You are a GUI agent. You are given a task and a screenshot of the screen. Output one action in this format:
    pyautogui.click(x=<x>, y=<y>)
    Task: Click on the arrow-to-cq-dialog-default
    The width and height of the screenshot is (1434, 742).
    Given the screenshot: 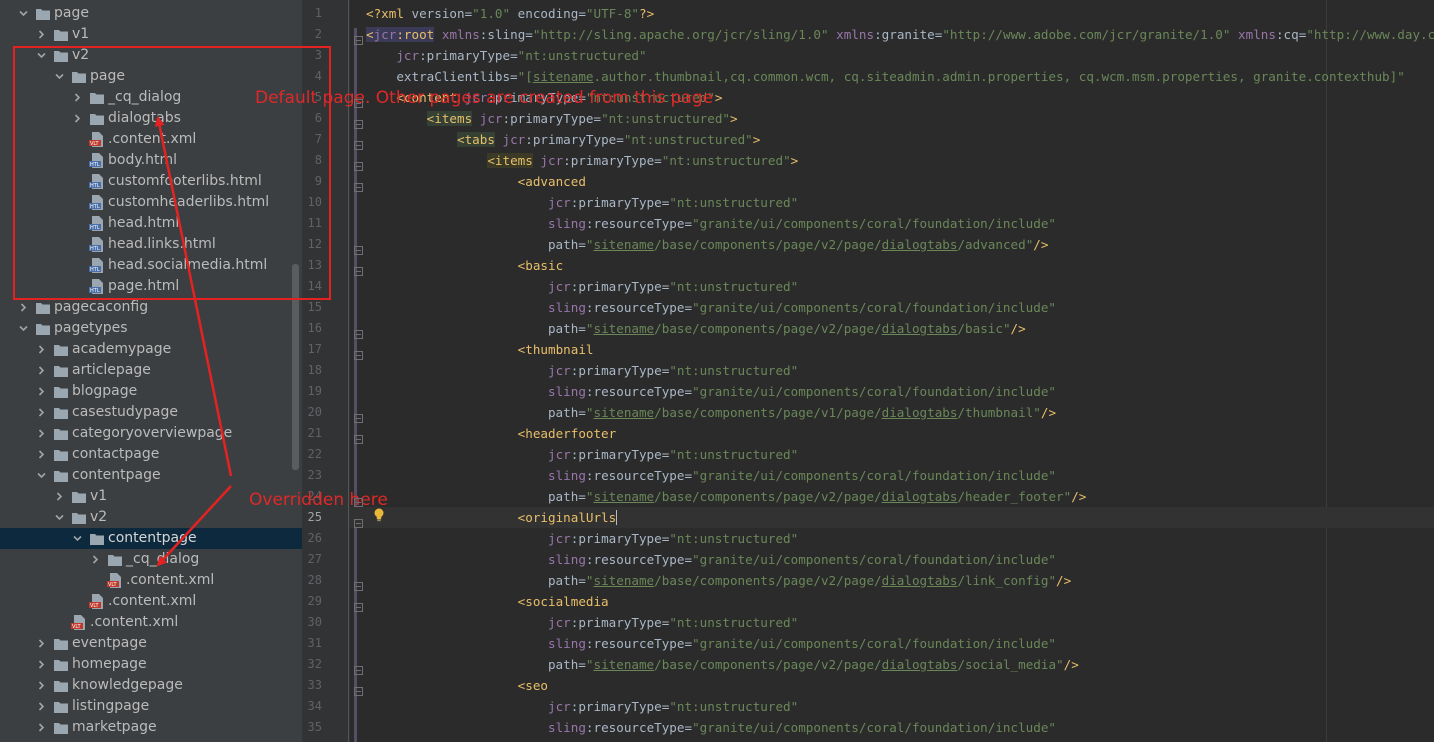 What is the action you would take?
    pyautogui.click(x=193, y=296)
    